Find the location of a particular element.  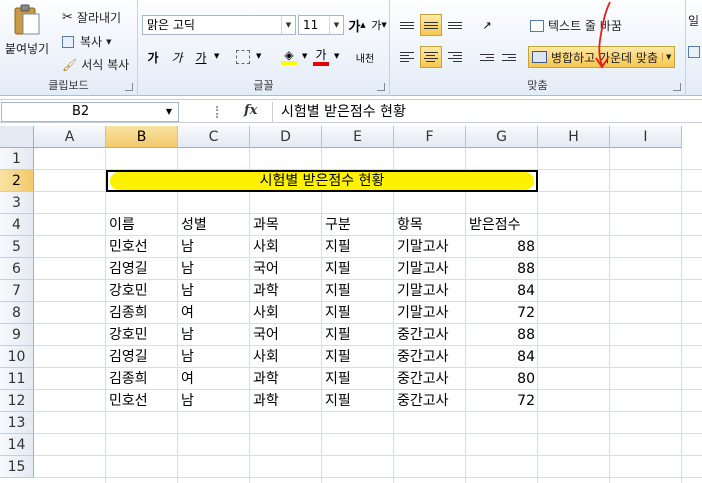

alignment-launcher-icon is located at coordinates (677, 87).